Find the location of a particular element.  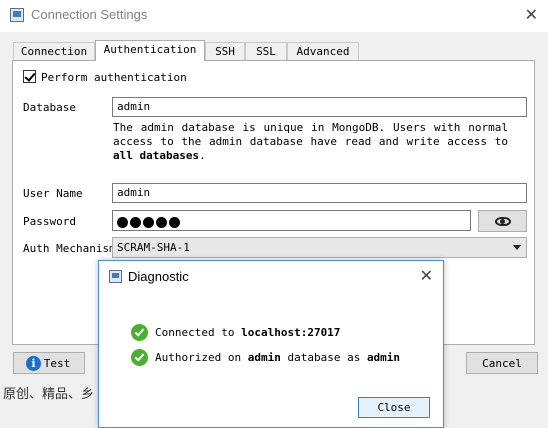

perform-authentication-checkbox is located at coordinates (29, 76).